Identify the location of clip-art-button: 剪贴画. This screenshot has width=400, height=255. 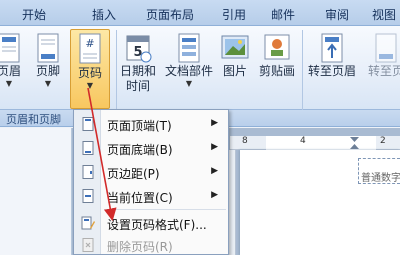
(277, 55).